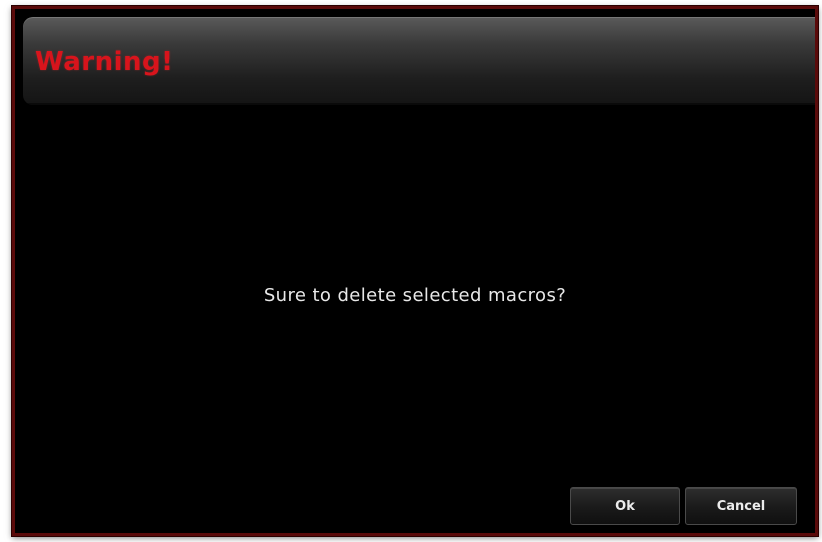  I want to click on dialog-message: Sure to delete selected macros?, so click(415, 295).